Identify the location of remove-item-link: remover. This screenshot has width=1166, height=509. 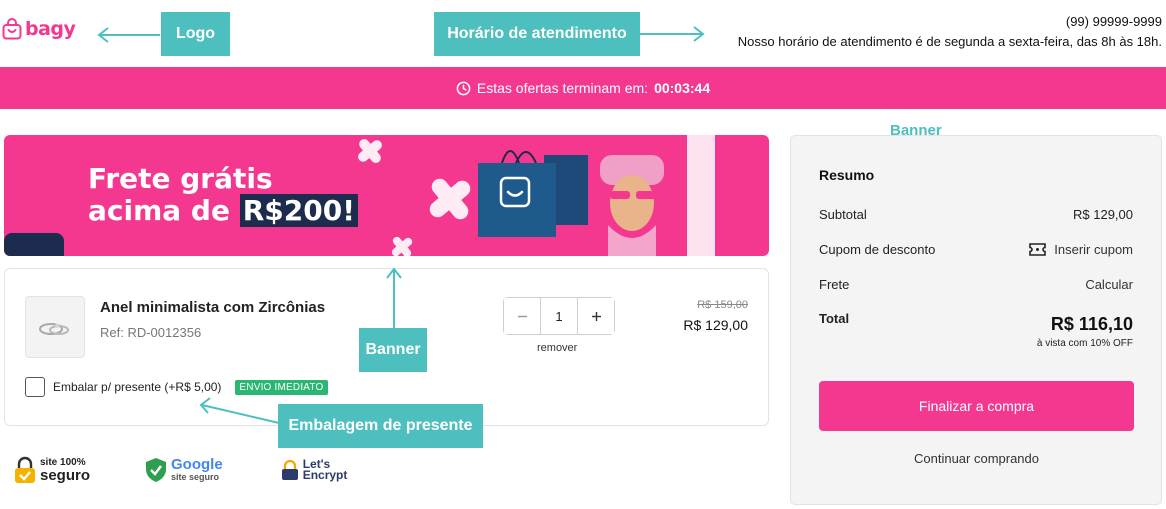
(557, 348).